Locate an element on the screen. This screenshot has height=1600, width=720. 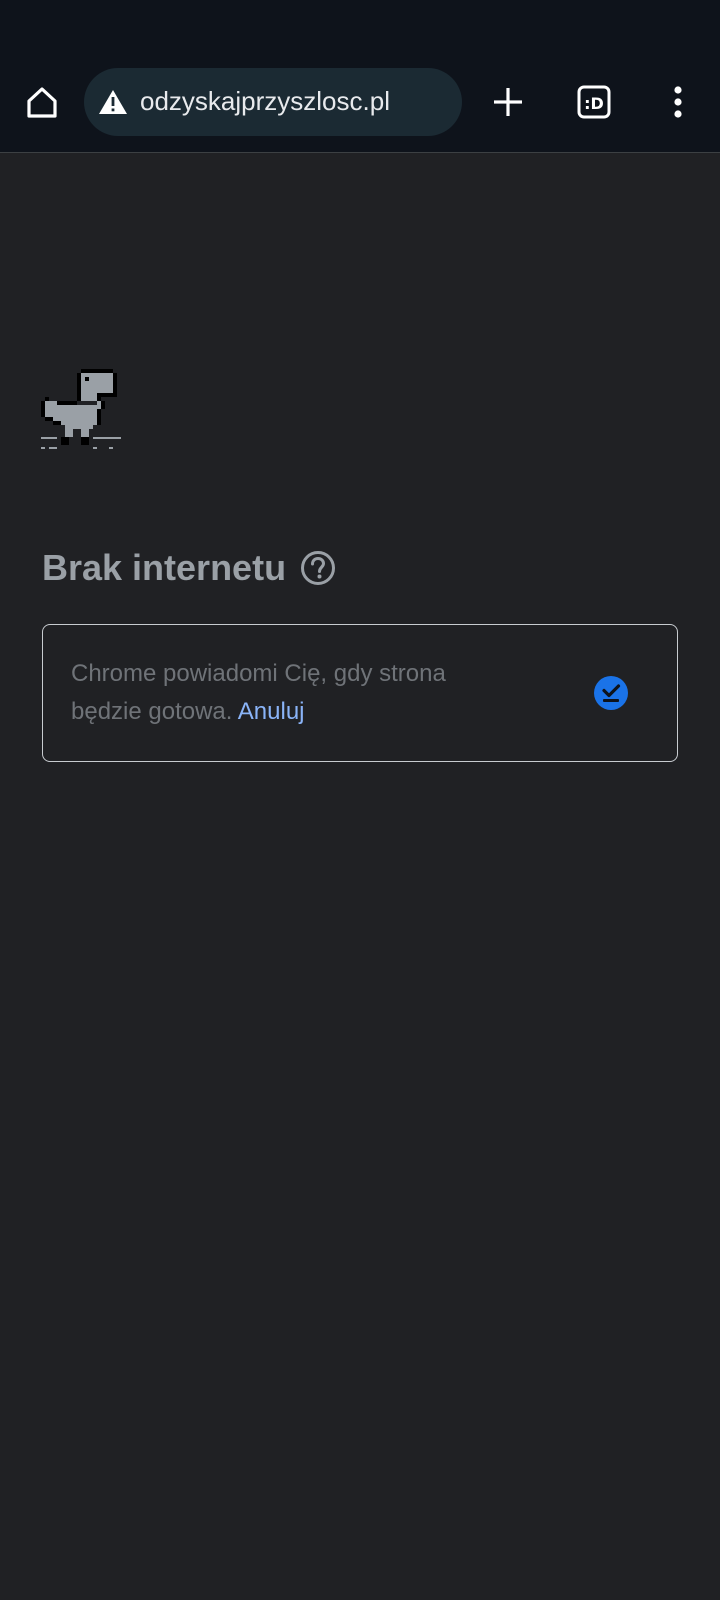
tab-switcher-button: :D is located at coordinates (594, 102).